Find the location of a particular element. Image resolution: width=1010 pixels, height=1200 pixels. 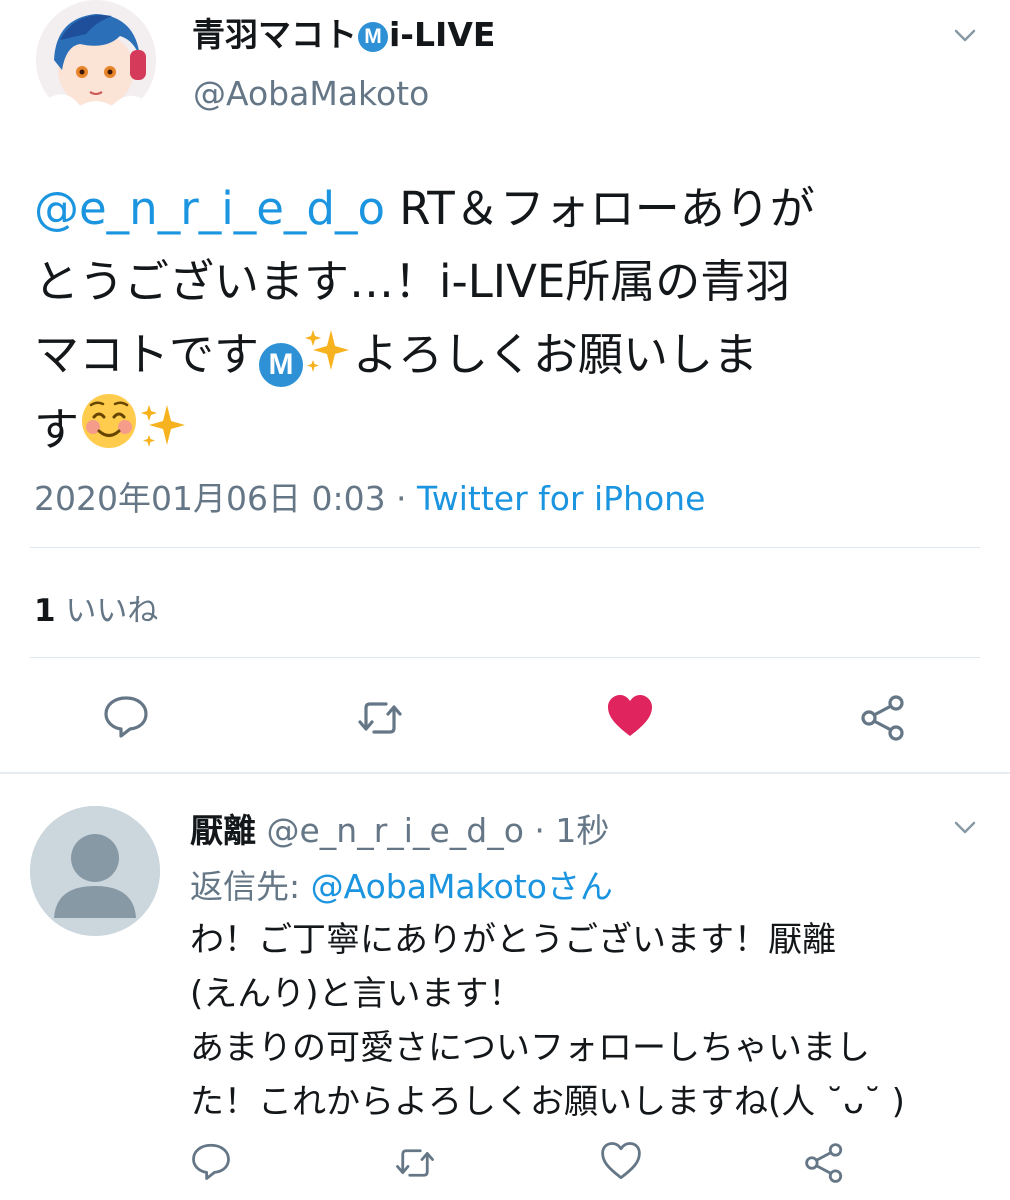

author-avatar is located at coordinates (96, 60).